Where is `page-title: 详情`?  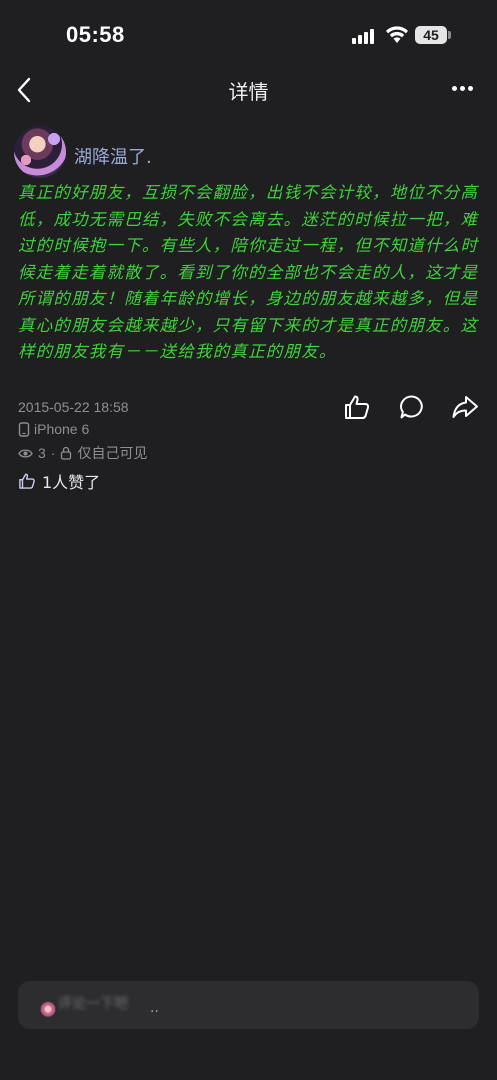
page-title: 详情 is located at coordinates (248, 92).